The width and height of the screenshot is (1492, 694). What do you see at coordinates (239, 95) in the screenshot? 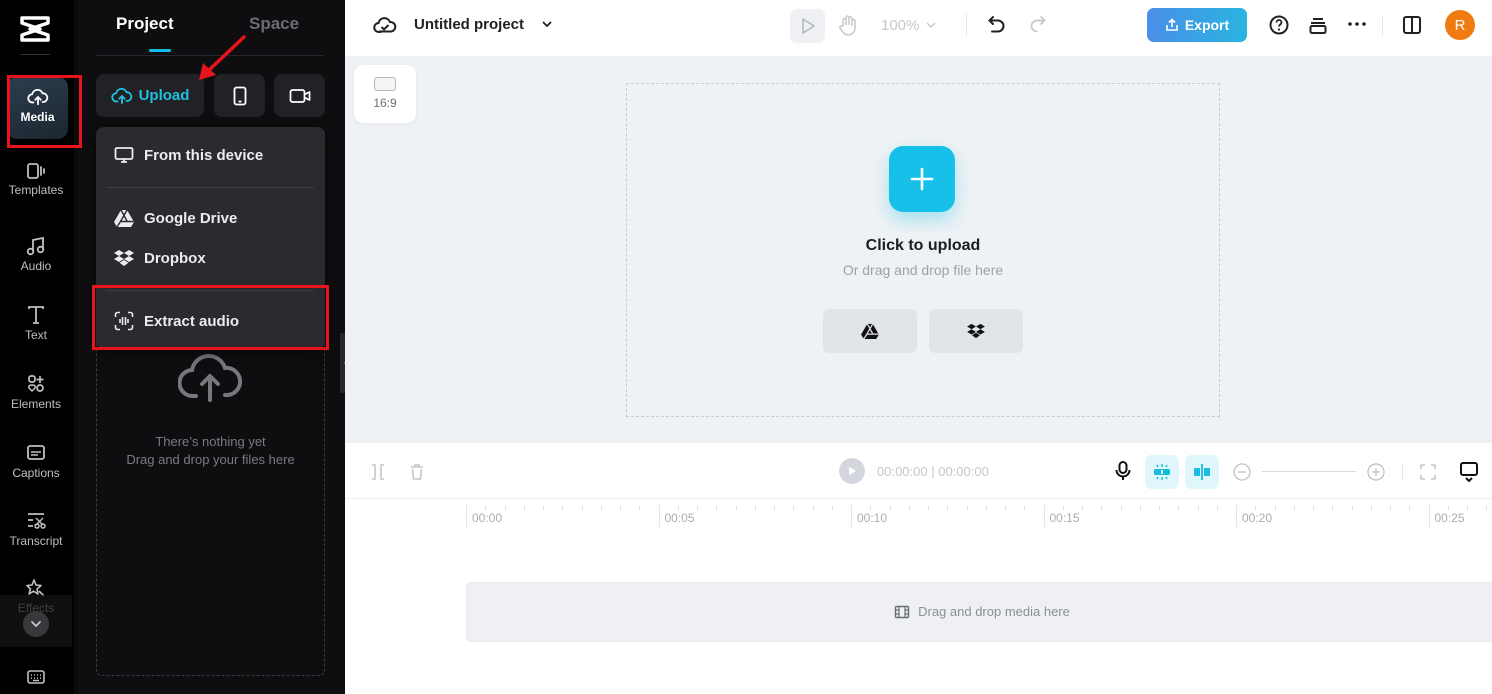
I see `phone-icon` at bounding box center [239, 95].